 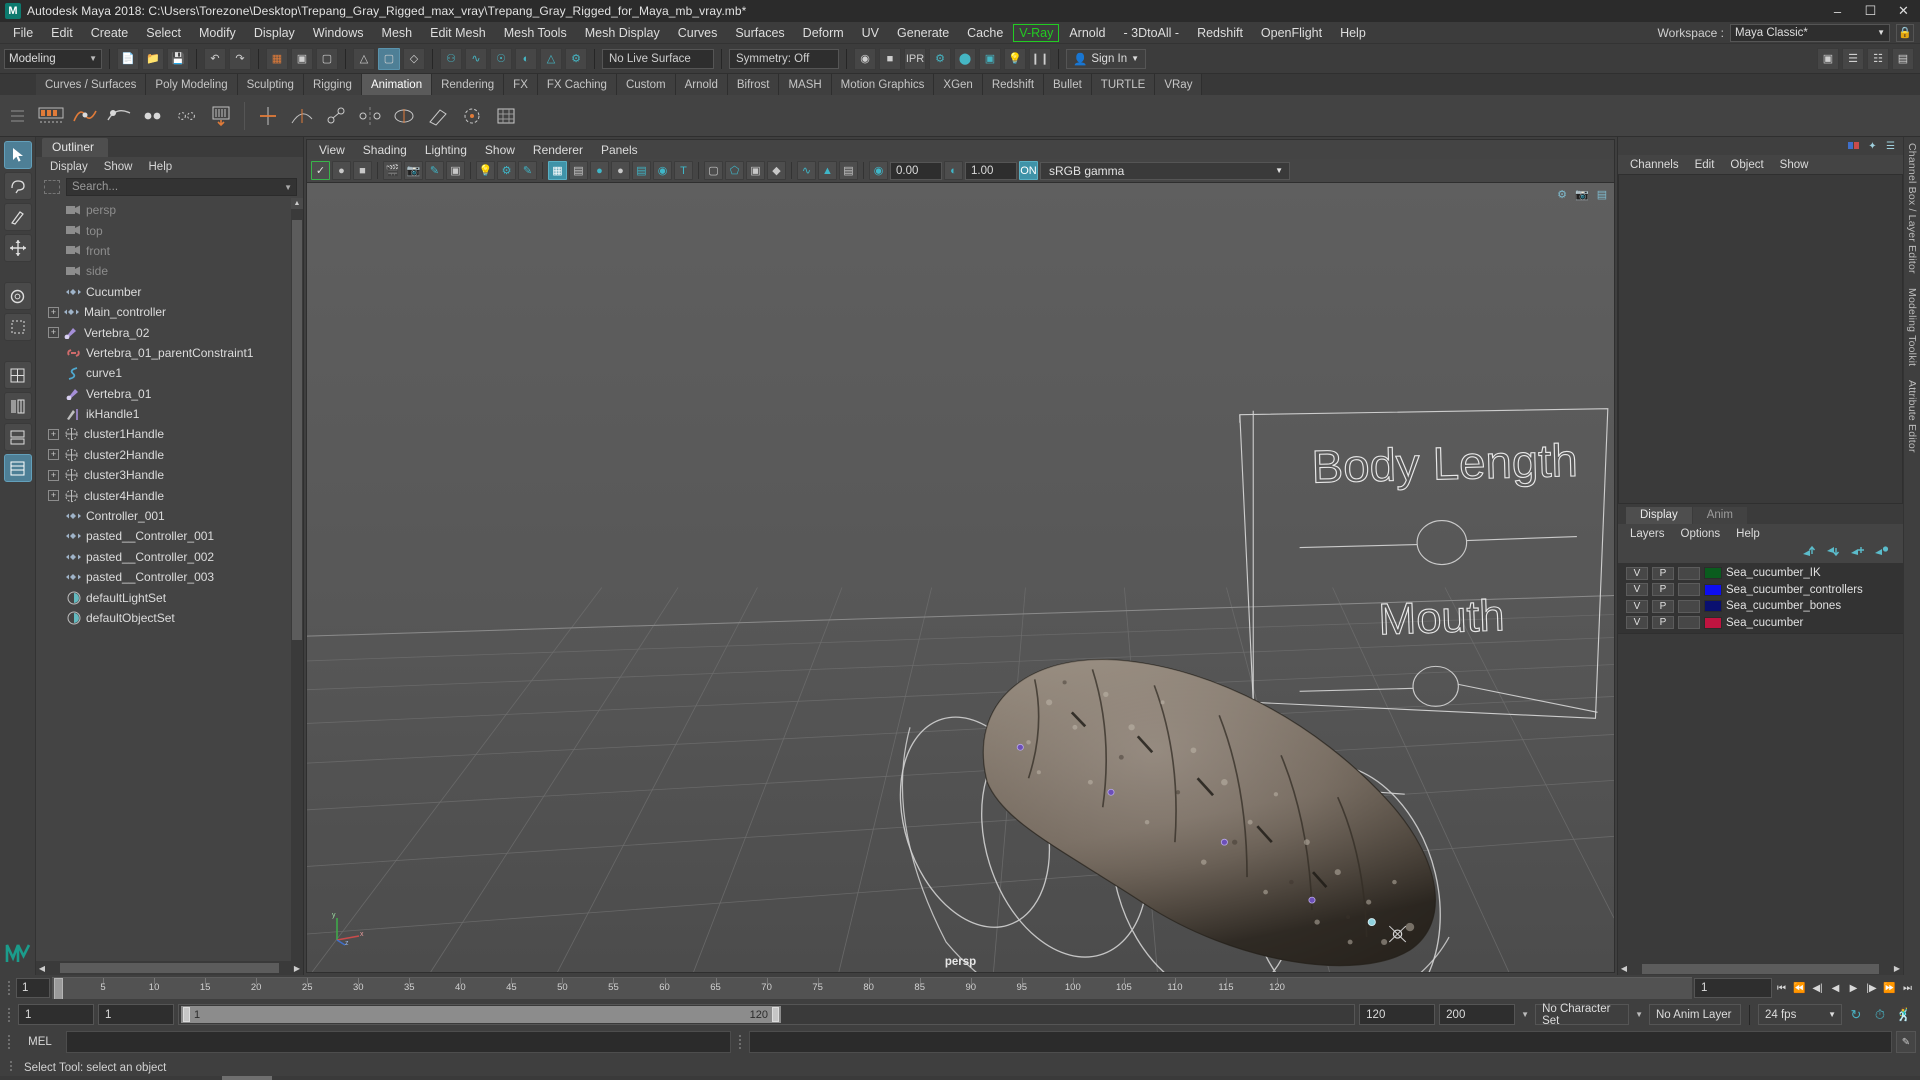 I want to click on set-key-icon, so click(x=51, y=116).